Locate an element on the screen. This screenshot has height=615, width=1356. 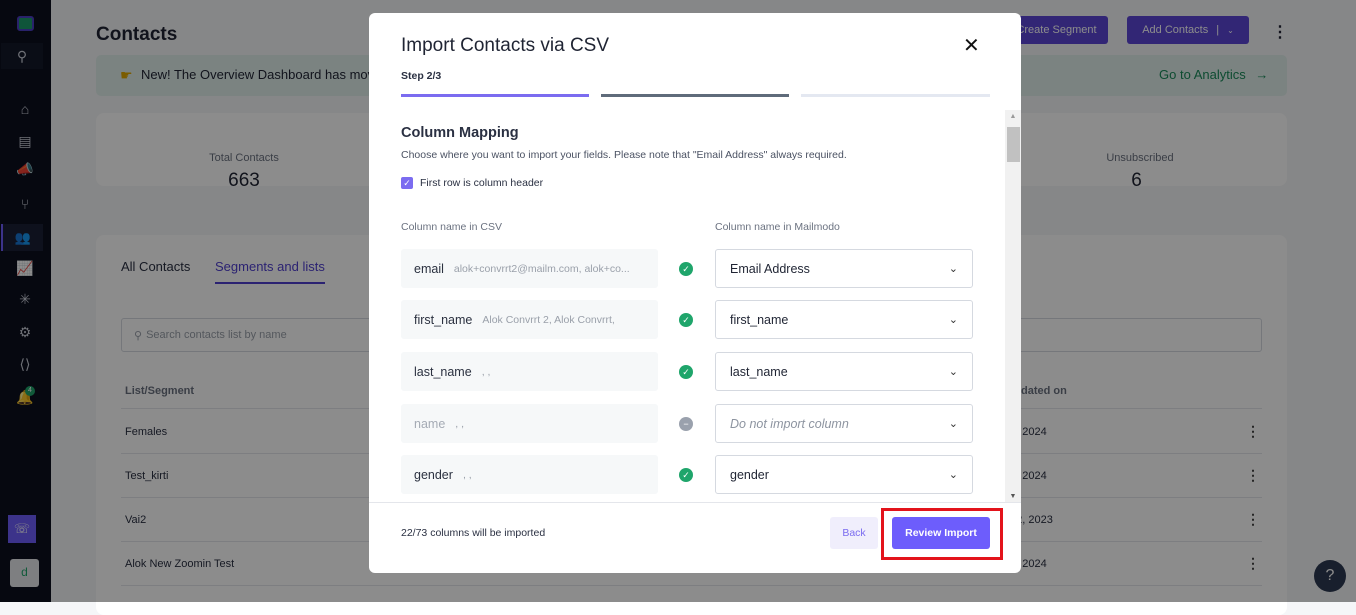
review-import-button: Review Import is located at coordinates (941, 533).